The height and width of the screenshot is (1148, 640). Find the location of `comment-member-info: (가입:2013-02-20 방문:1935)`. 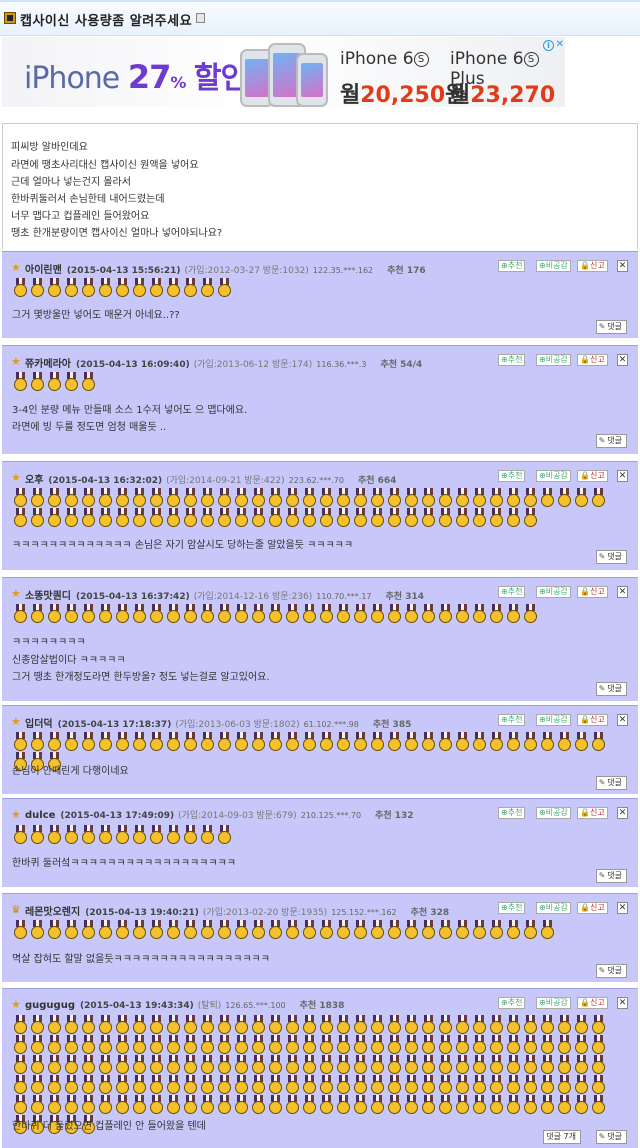

comment-member-info: (가입:2013-02-20 방문:1935) is located at coordinates (265, 913).